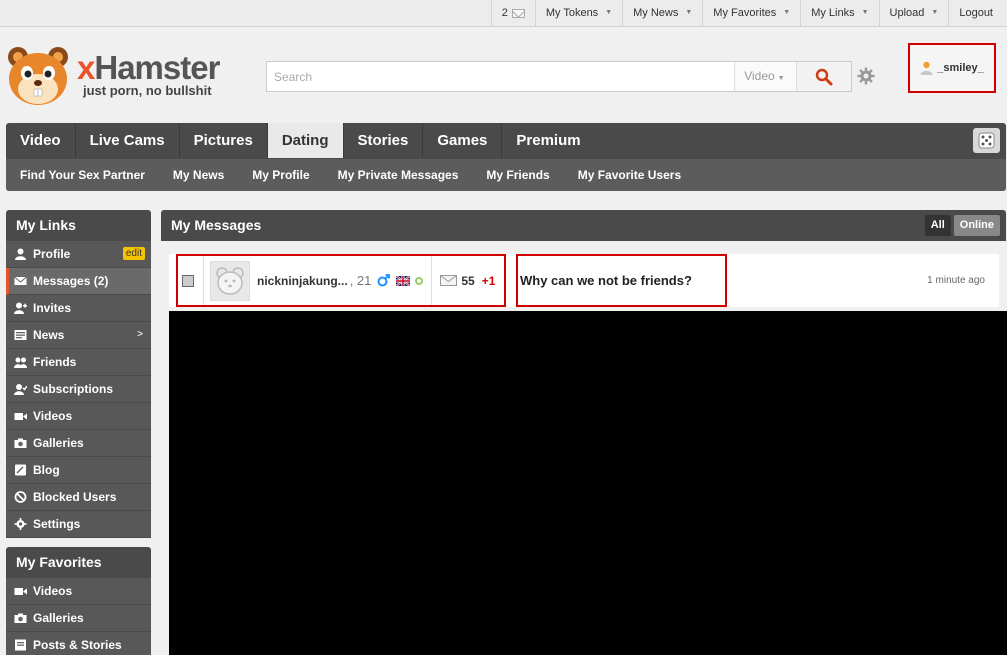  Describe the element at coordinates (751, 13) in the screenshot. I see `topbar-my-favorites: My Favorites ▼` at that location.